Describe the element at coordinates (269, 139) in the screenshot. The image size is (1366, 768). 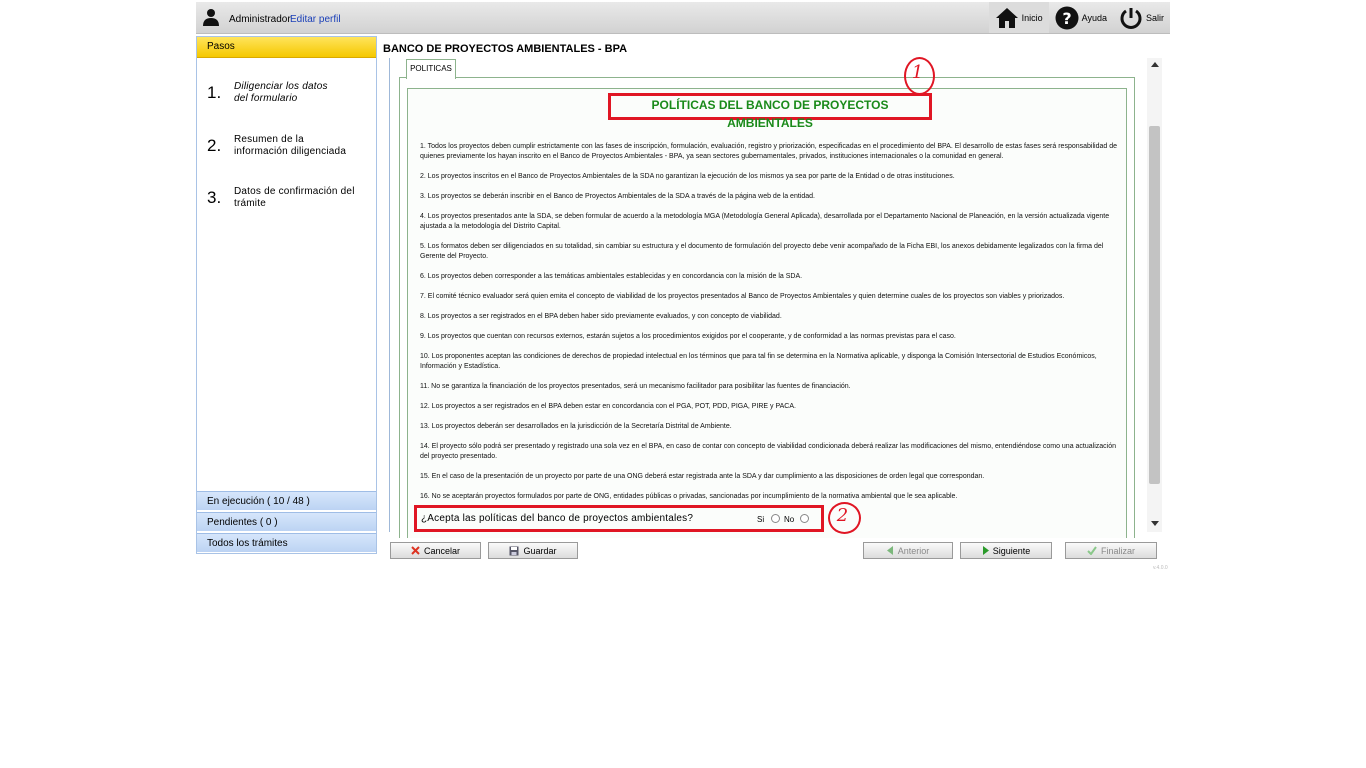
I see `step-label-line1: Resumen de la` at that location.